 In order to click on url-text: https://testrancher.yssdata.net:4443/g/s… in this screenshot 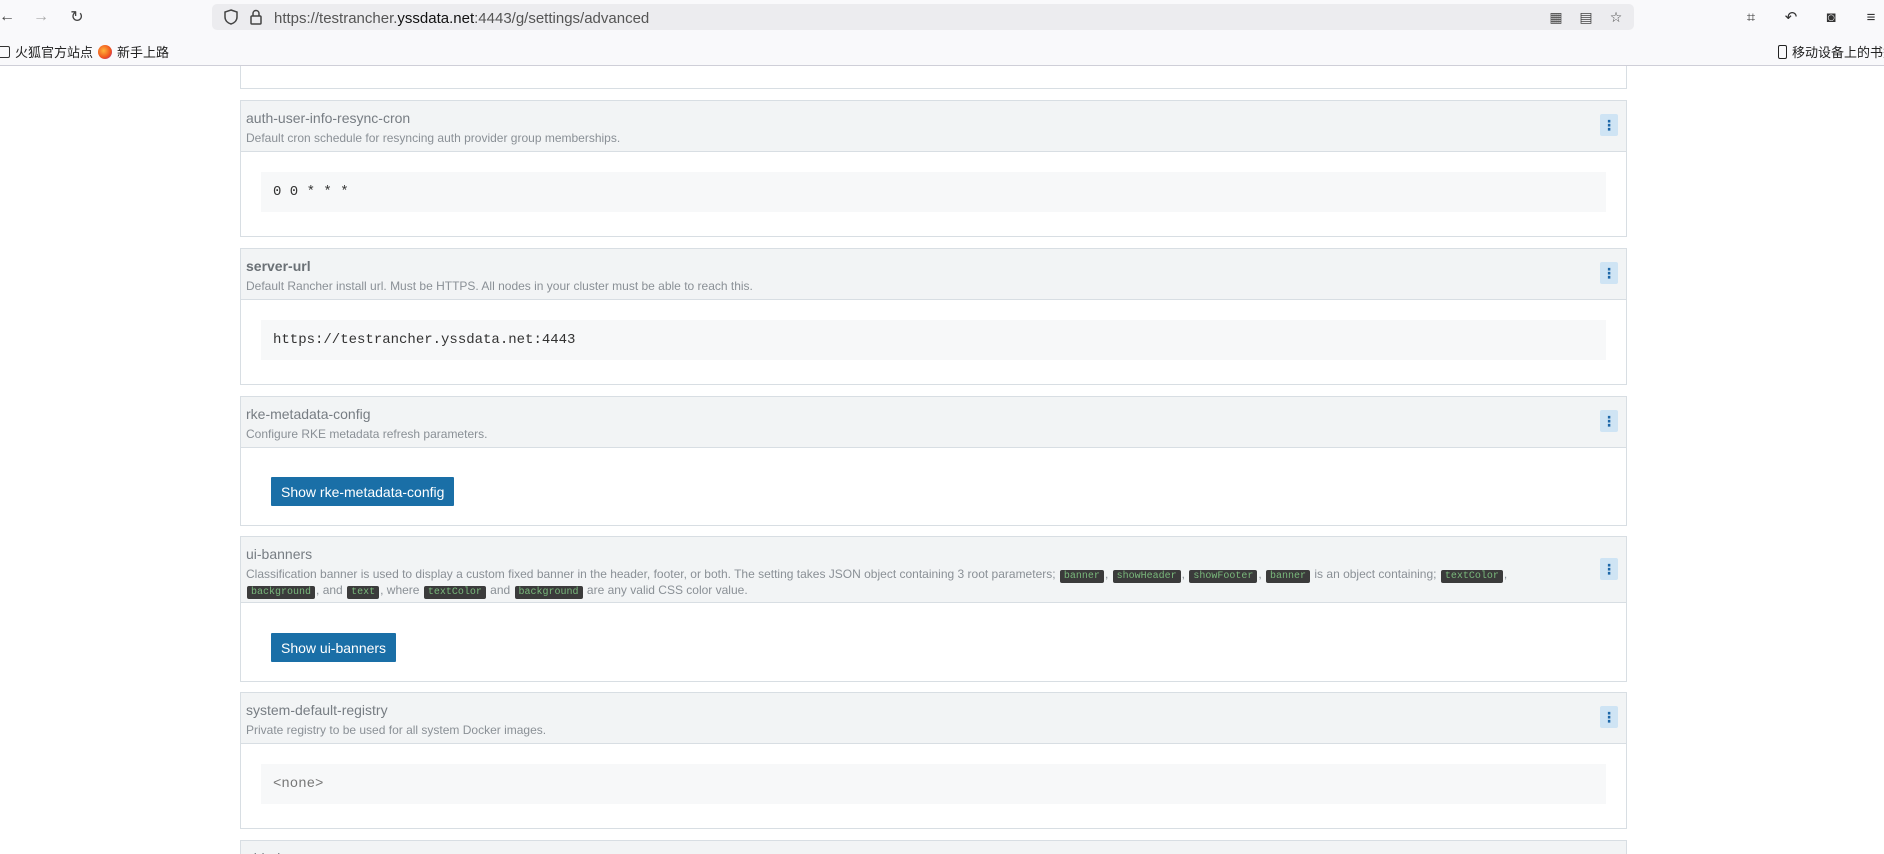, I will do `click(461, 18)`.